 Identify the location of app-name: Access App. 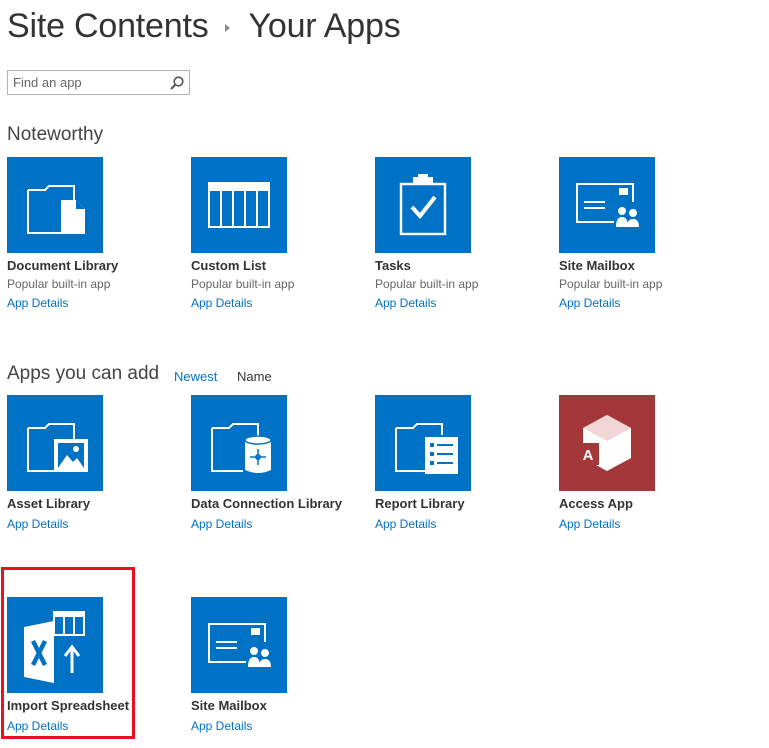
(596, 503).